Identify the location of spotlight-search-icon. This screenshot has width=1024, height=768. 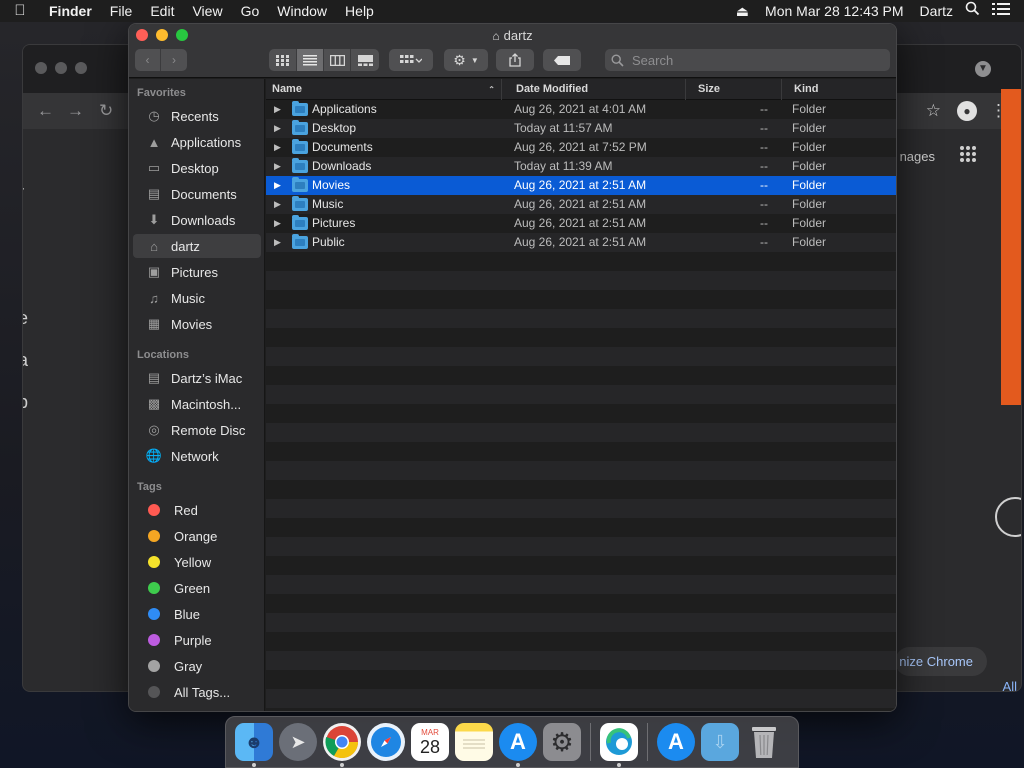
(972, 11).